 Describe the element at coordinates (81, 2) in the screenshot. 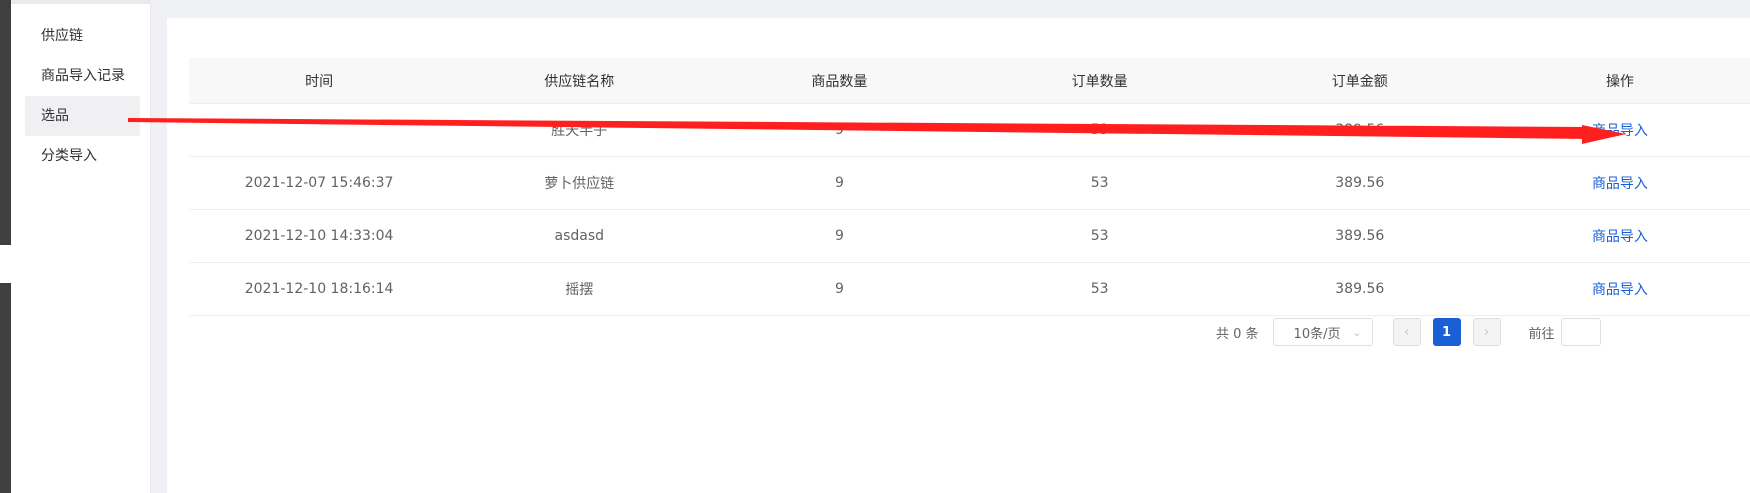

I see `sidebar-top-divider` at that location.